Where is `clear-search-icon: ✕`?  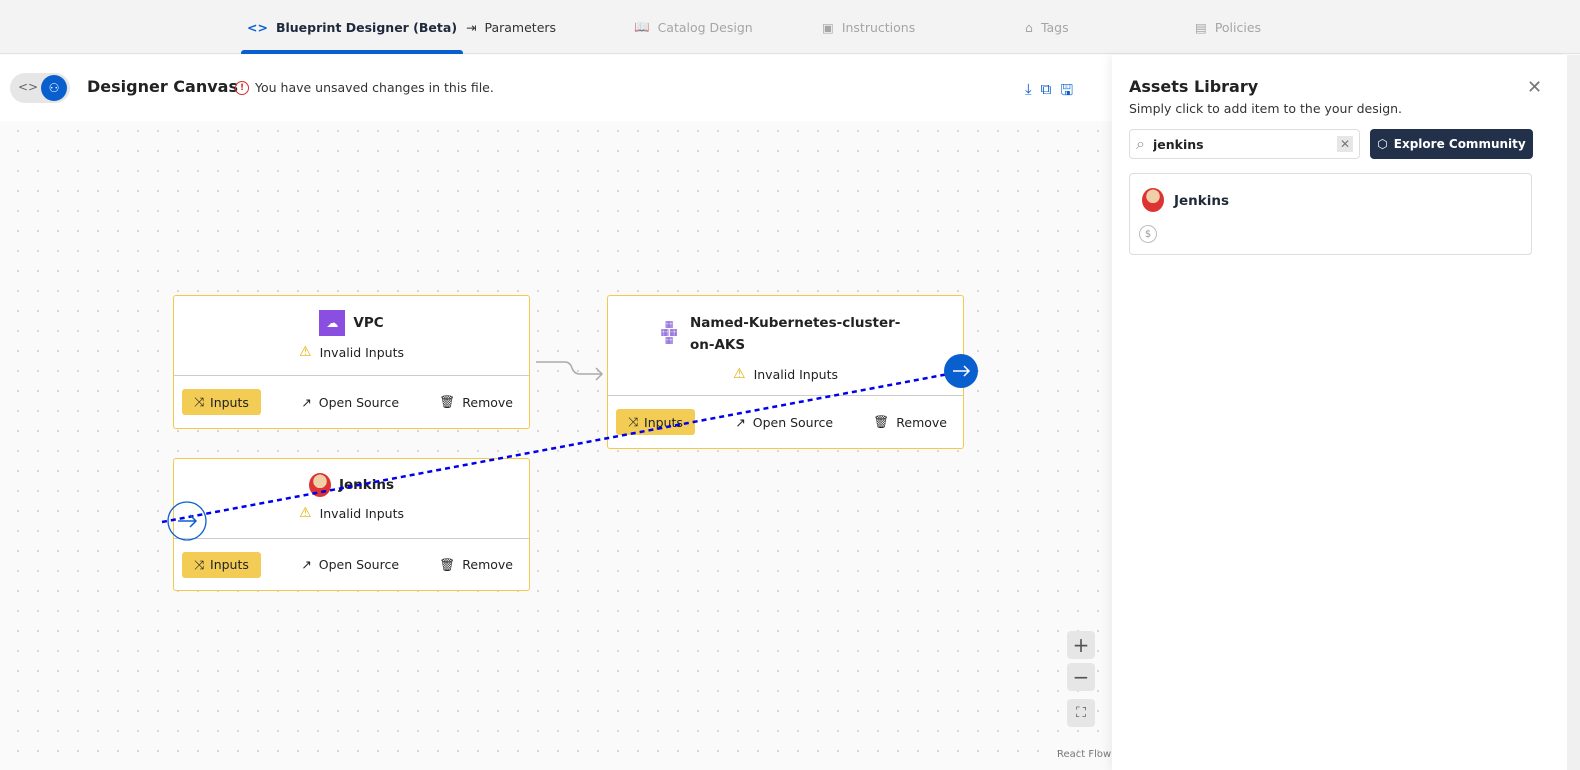 clear-search-icon: ✕ is located at coordinates (1345, 144).